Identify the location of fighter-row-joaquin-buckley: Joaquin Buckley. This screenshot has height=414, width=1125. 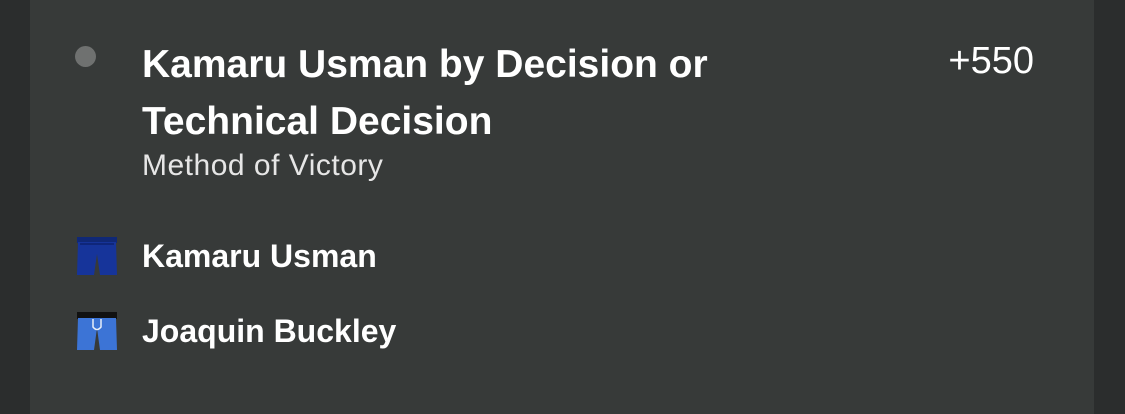
(236, 331).